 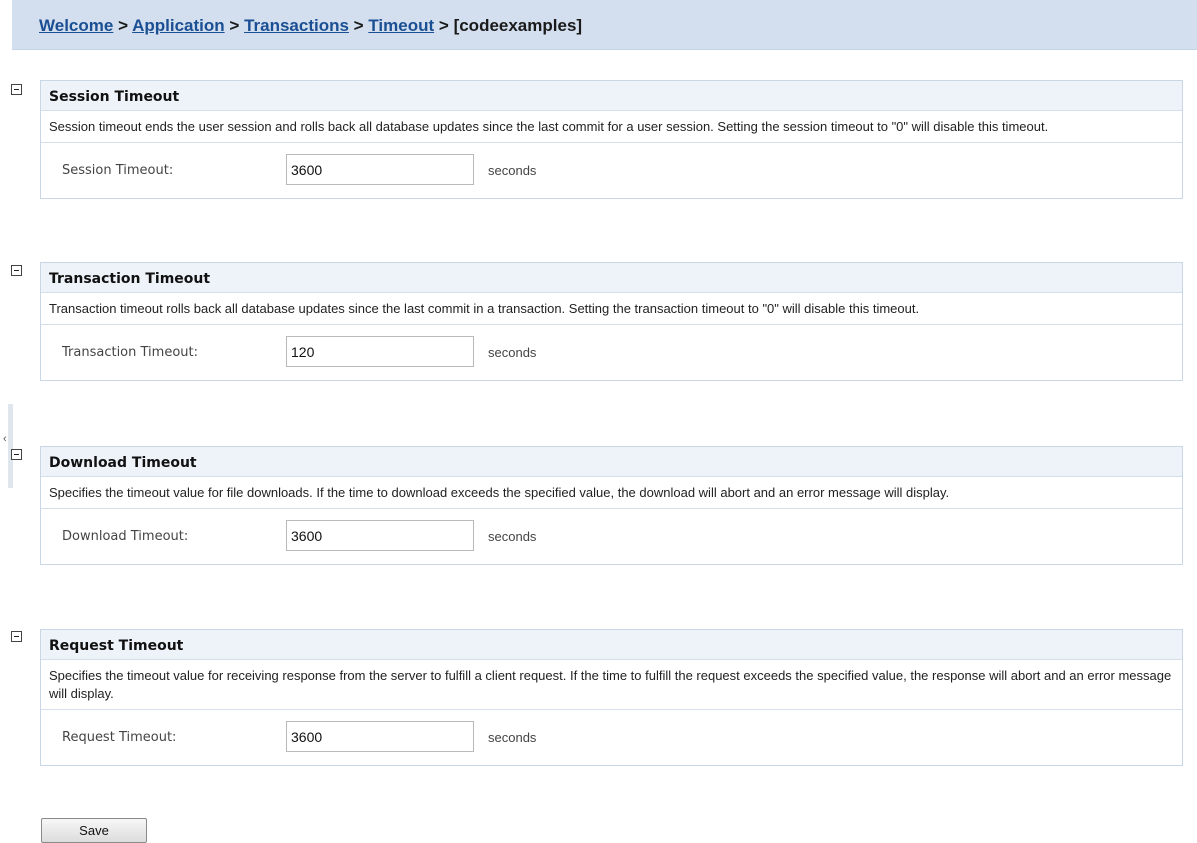 What do you see at coordinates (611, 462) in the screenshot?
I see `section-title: Download Timeout` at bounding box center [611, 462].